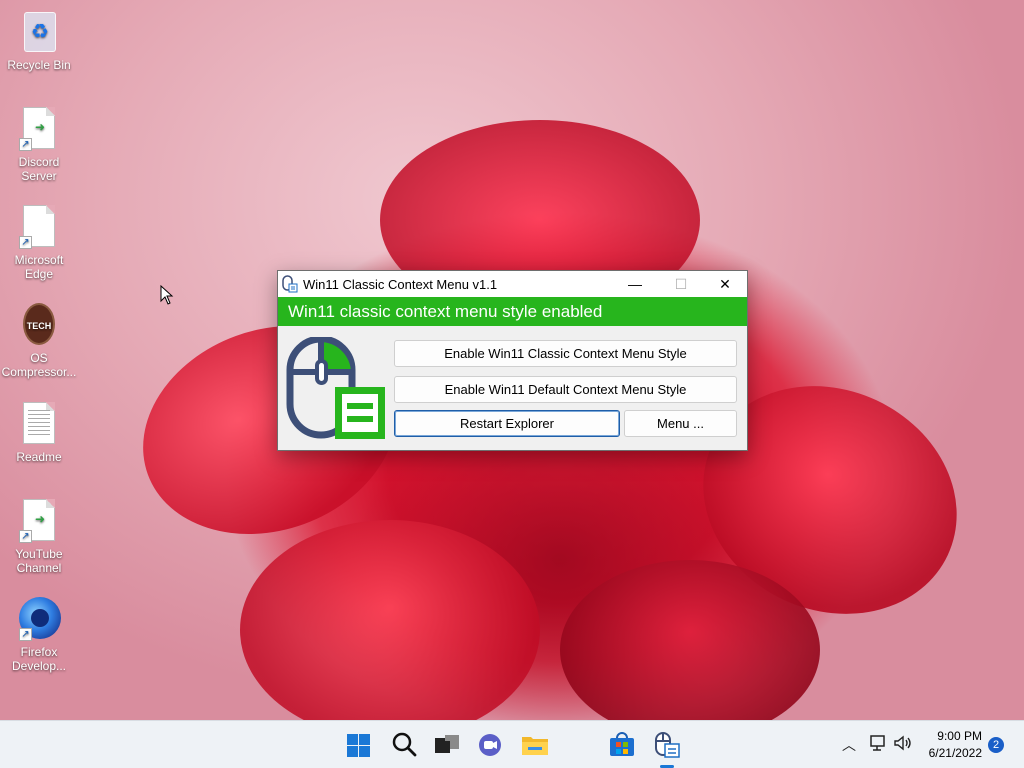 The width and height of the screenshot is (1024, 768). I want to click on volume-icon, so click(903, 743).